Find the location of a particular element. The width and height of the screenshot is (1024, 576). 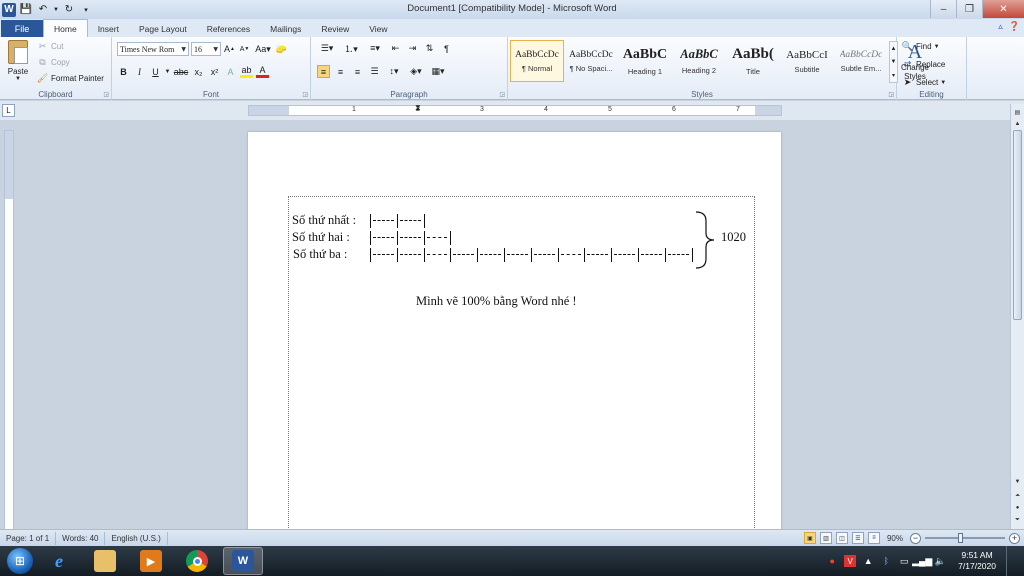

bluetooth-icon: ᛒ is located at coordinates (886, 561).